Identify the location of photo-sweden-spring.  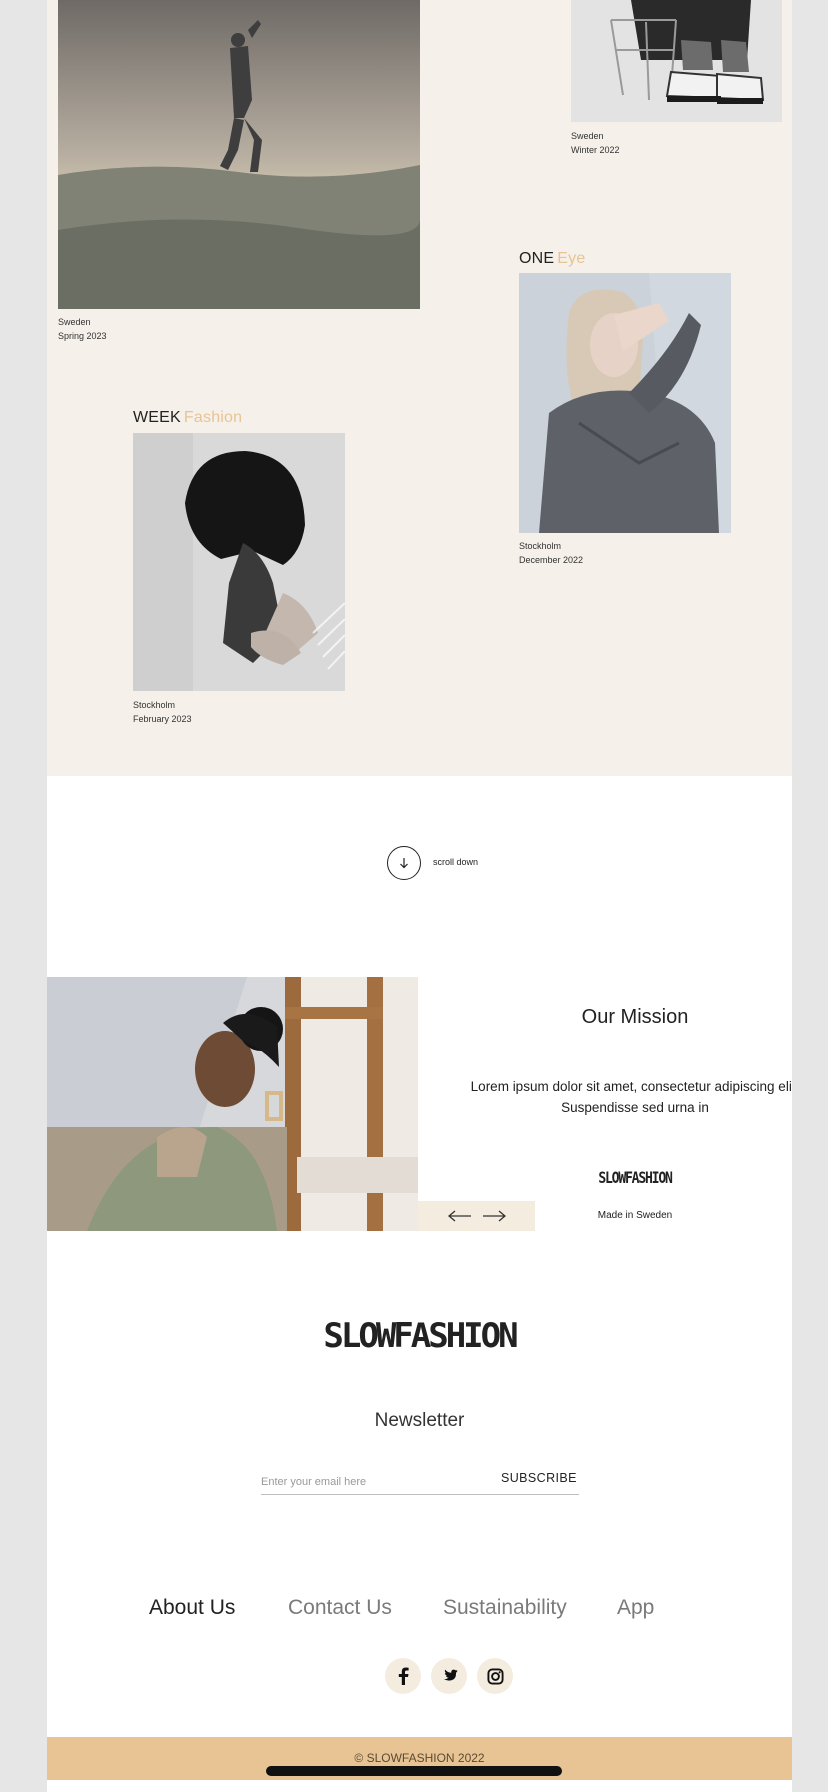
(239, 154).